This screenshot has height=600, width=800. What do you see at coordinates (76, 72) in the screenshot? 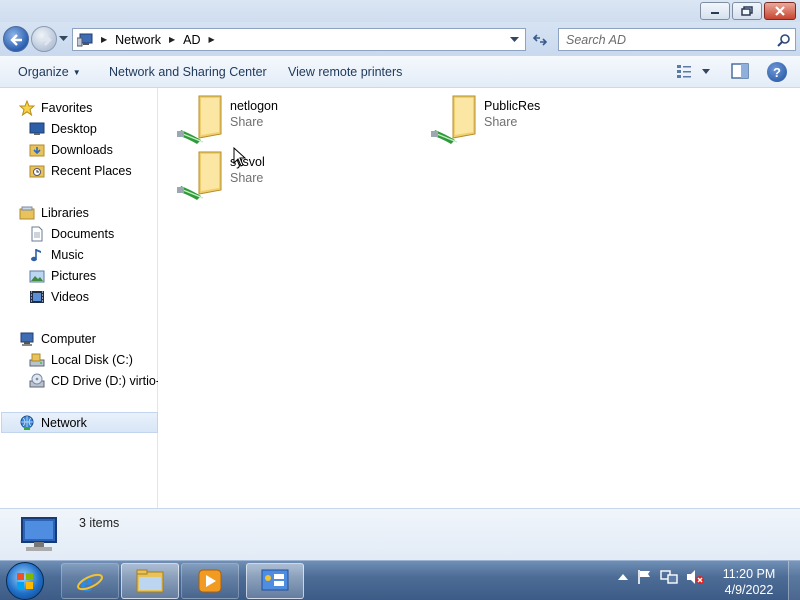
I see `chevron-down-icon: ▼` at bounding box center [76, 72].